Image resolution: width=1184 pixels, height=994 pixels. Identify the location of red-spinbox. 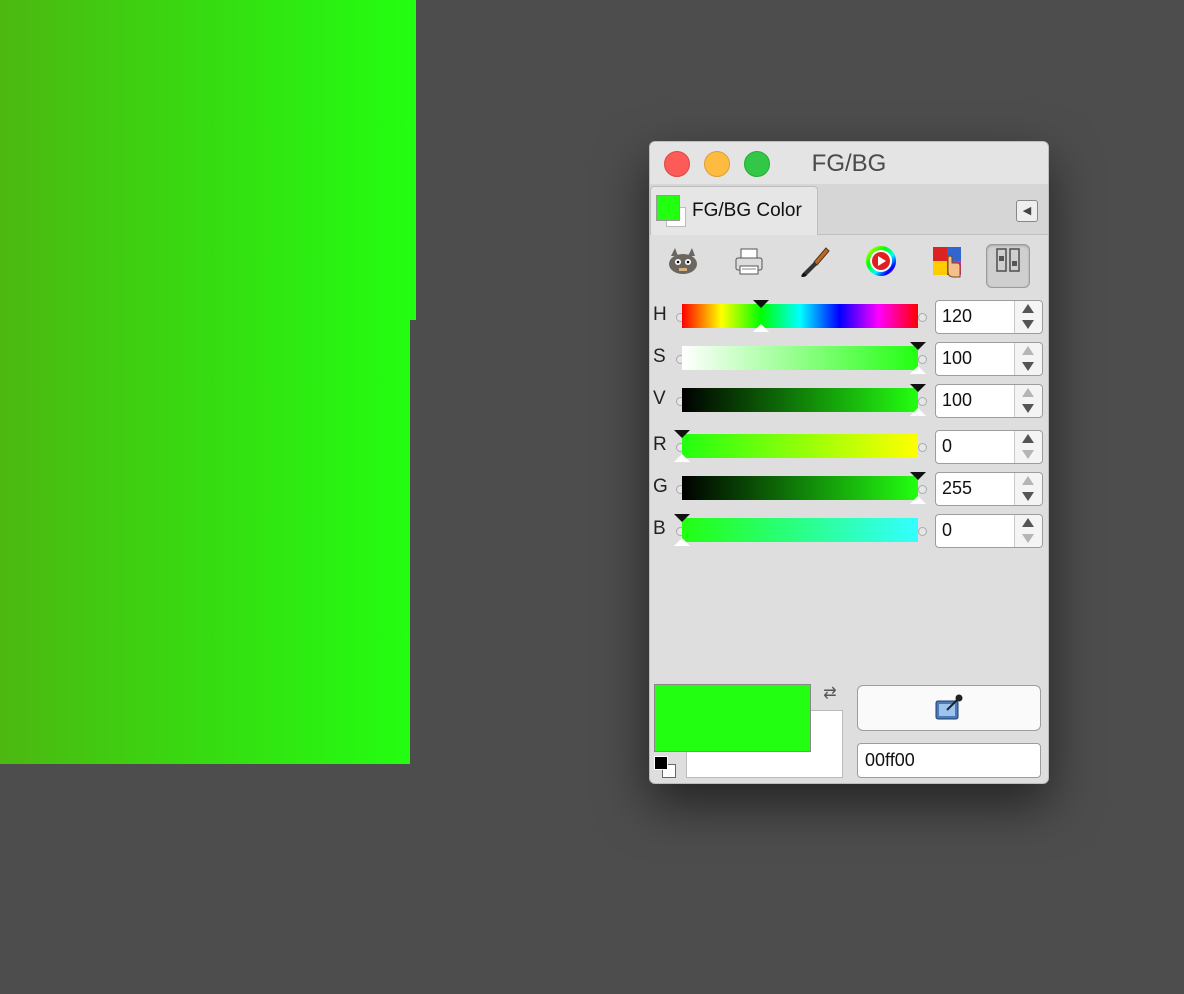
(989, 447).